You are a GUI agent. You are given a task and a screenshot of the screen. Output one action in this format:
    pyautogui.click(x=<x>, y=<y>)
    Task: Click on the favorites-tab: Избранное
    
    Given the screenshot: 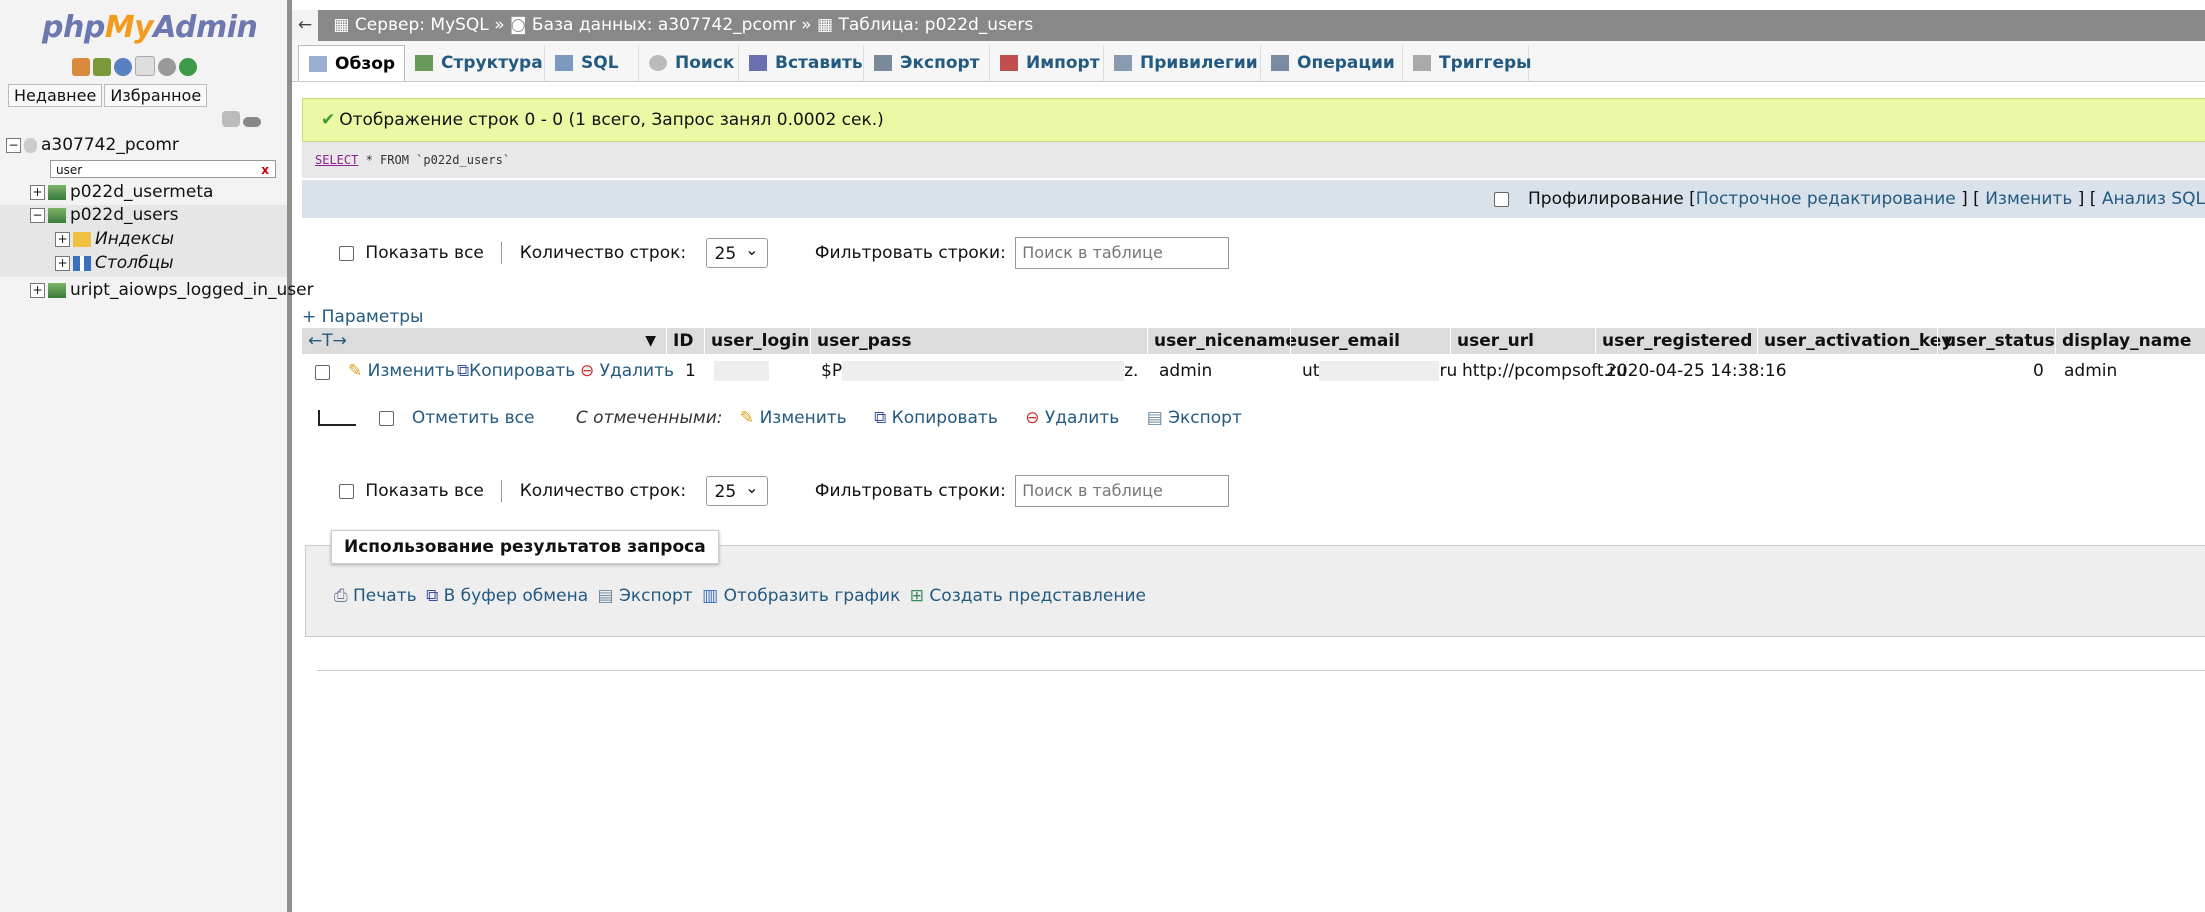 What is the action you would take?
    pyautogui.click(x=156, y=95)
    